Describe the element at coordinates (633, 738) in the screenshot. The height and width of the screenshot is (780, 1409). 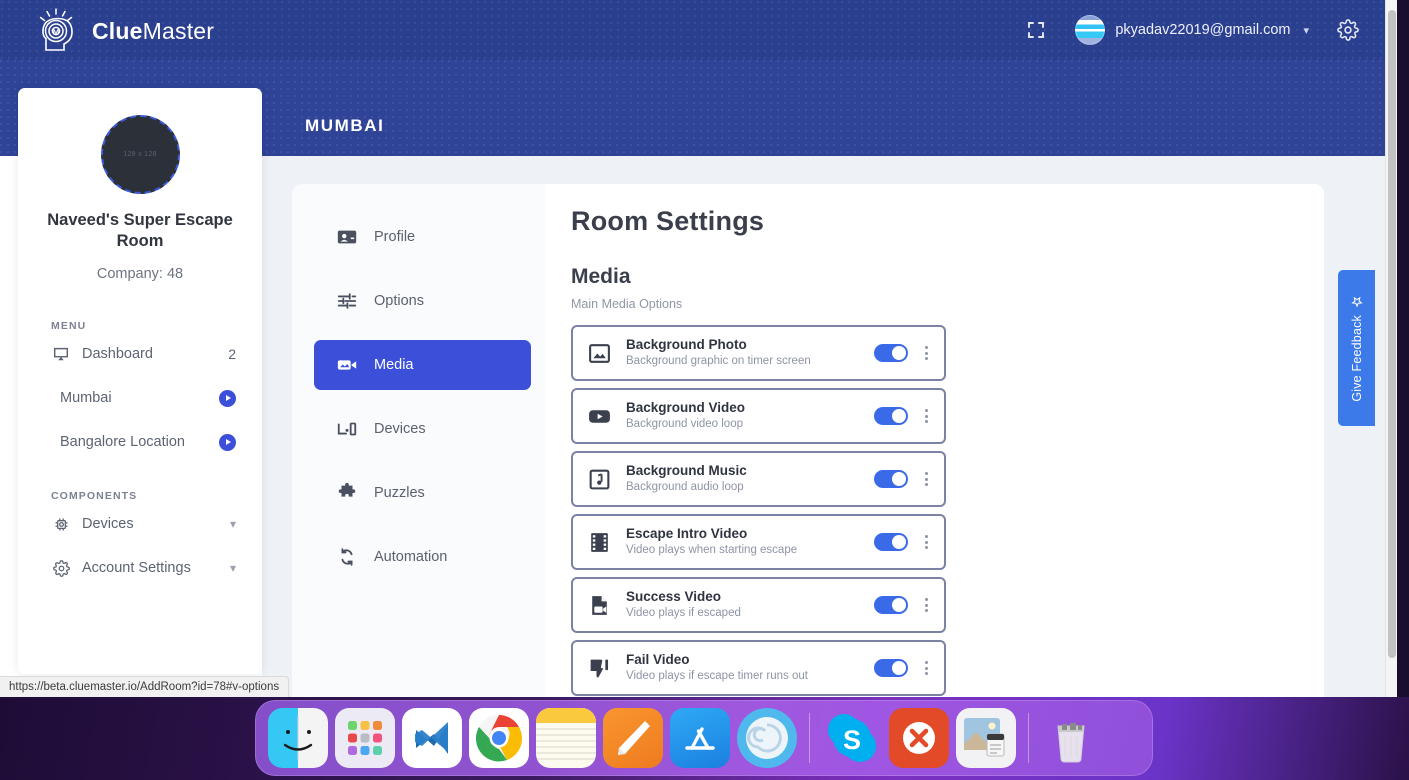
I see `dock-icon-pages` at that location.